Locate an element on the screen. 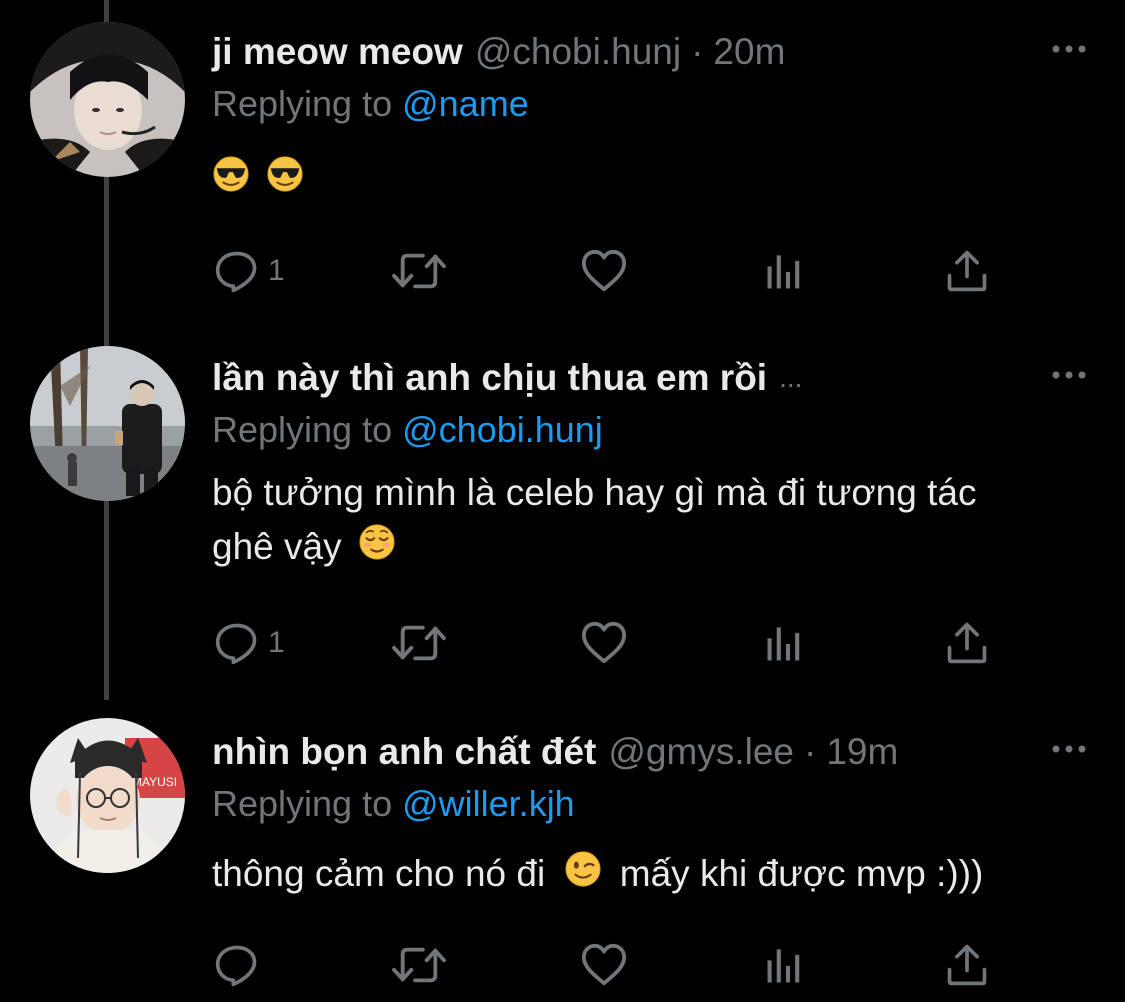  display-name: nhìn bọn anh chất đét is located at coordinates (404, 752).